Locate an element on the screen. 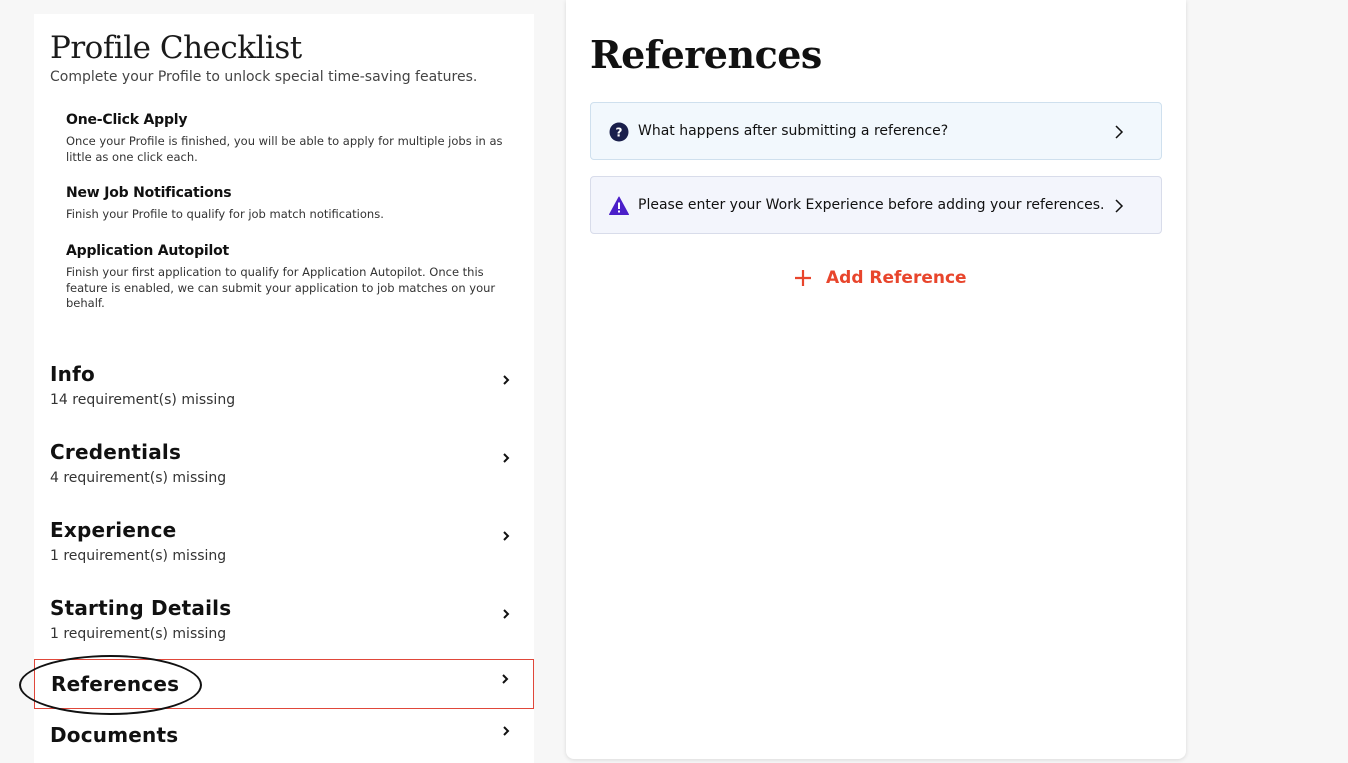 Image resolution: width=1348 pixels, height=763 pixels. add-reference-label: Add Reference is located at coordinates (896, 278).